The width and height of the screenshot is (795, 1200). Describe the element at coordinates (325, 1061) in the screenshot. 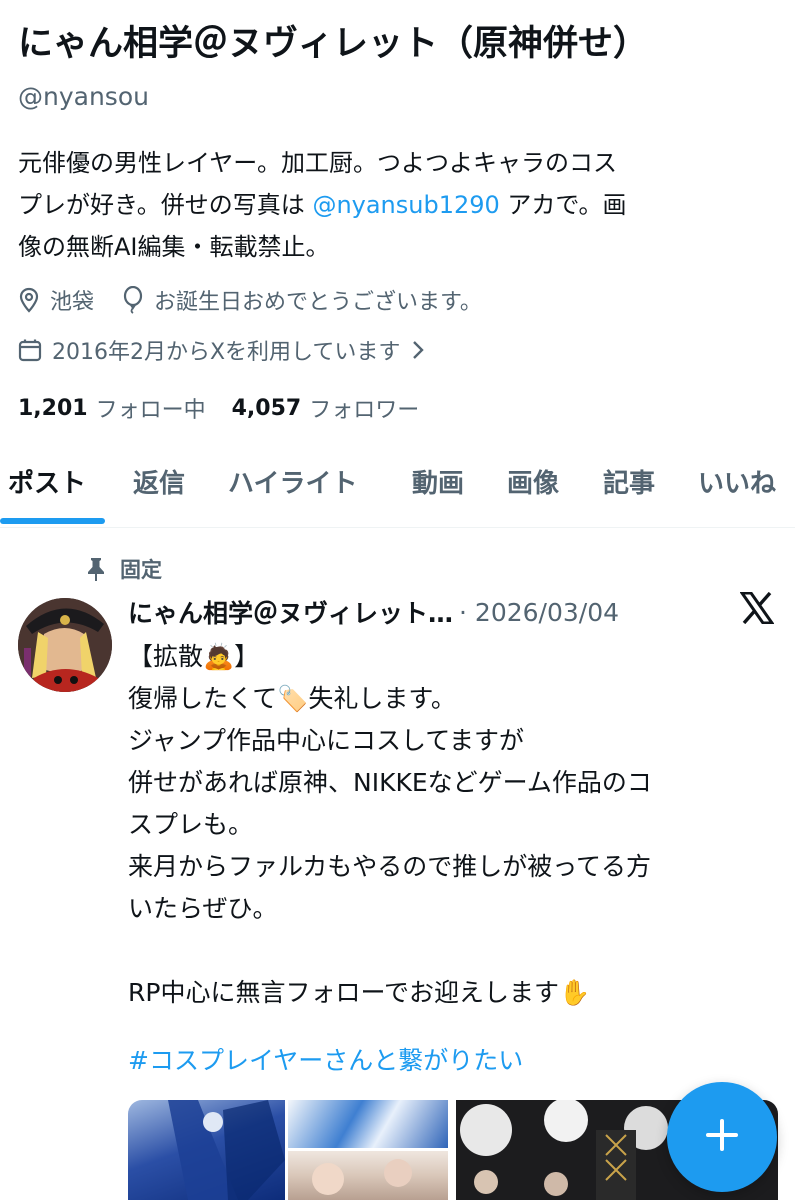

I see `post-hashtag-link: #コスプレイヤーさんと繋がりたい` at that location.